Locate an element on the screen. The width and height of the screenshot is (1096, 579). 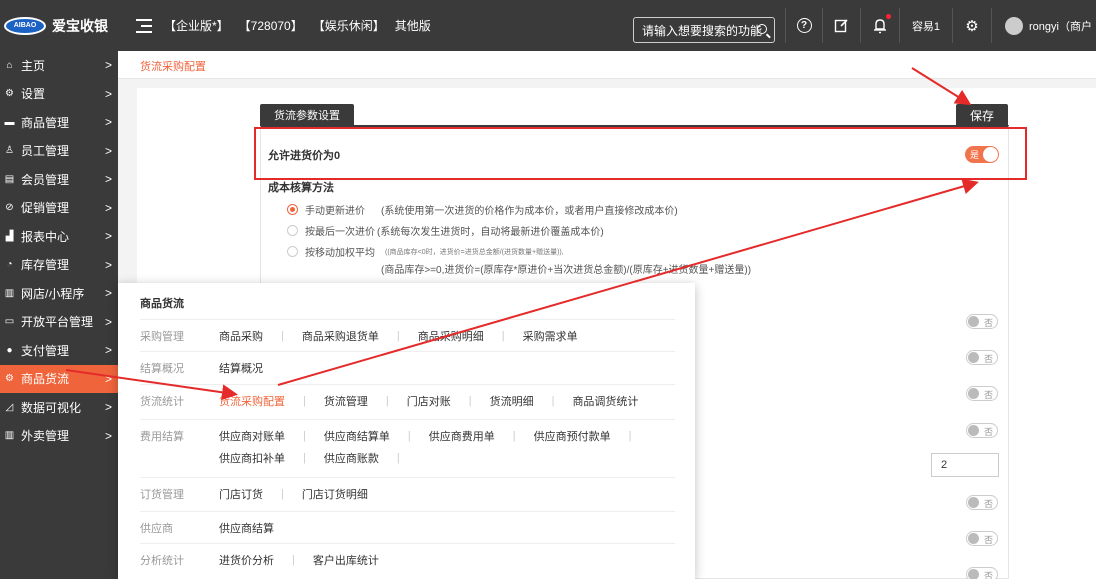
promotion-icon: ⊘ is located at coordinates (9, 208).